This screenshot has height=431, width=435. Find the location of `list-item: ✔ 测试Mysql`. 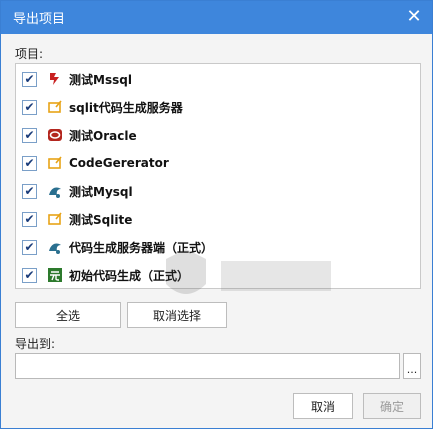

list-item: ✔ 测试Mysql is located at coordinates (77, 191).